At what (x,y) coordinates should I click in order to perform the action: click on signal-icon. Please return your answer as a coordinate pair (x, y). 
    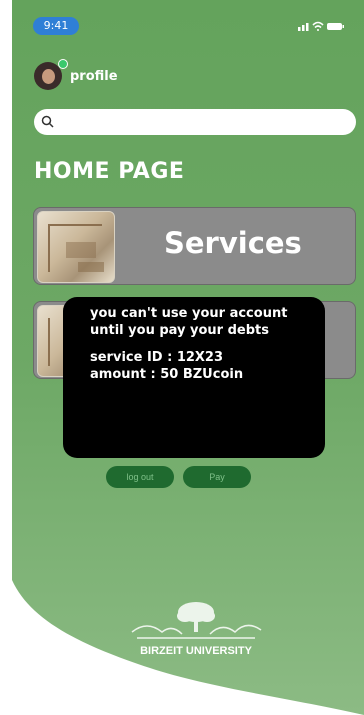
    Looking at the image, I should click on (303, 27).